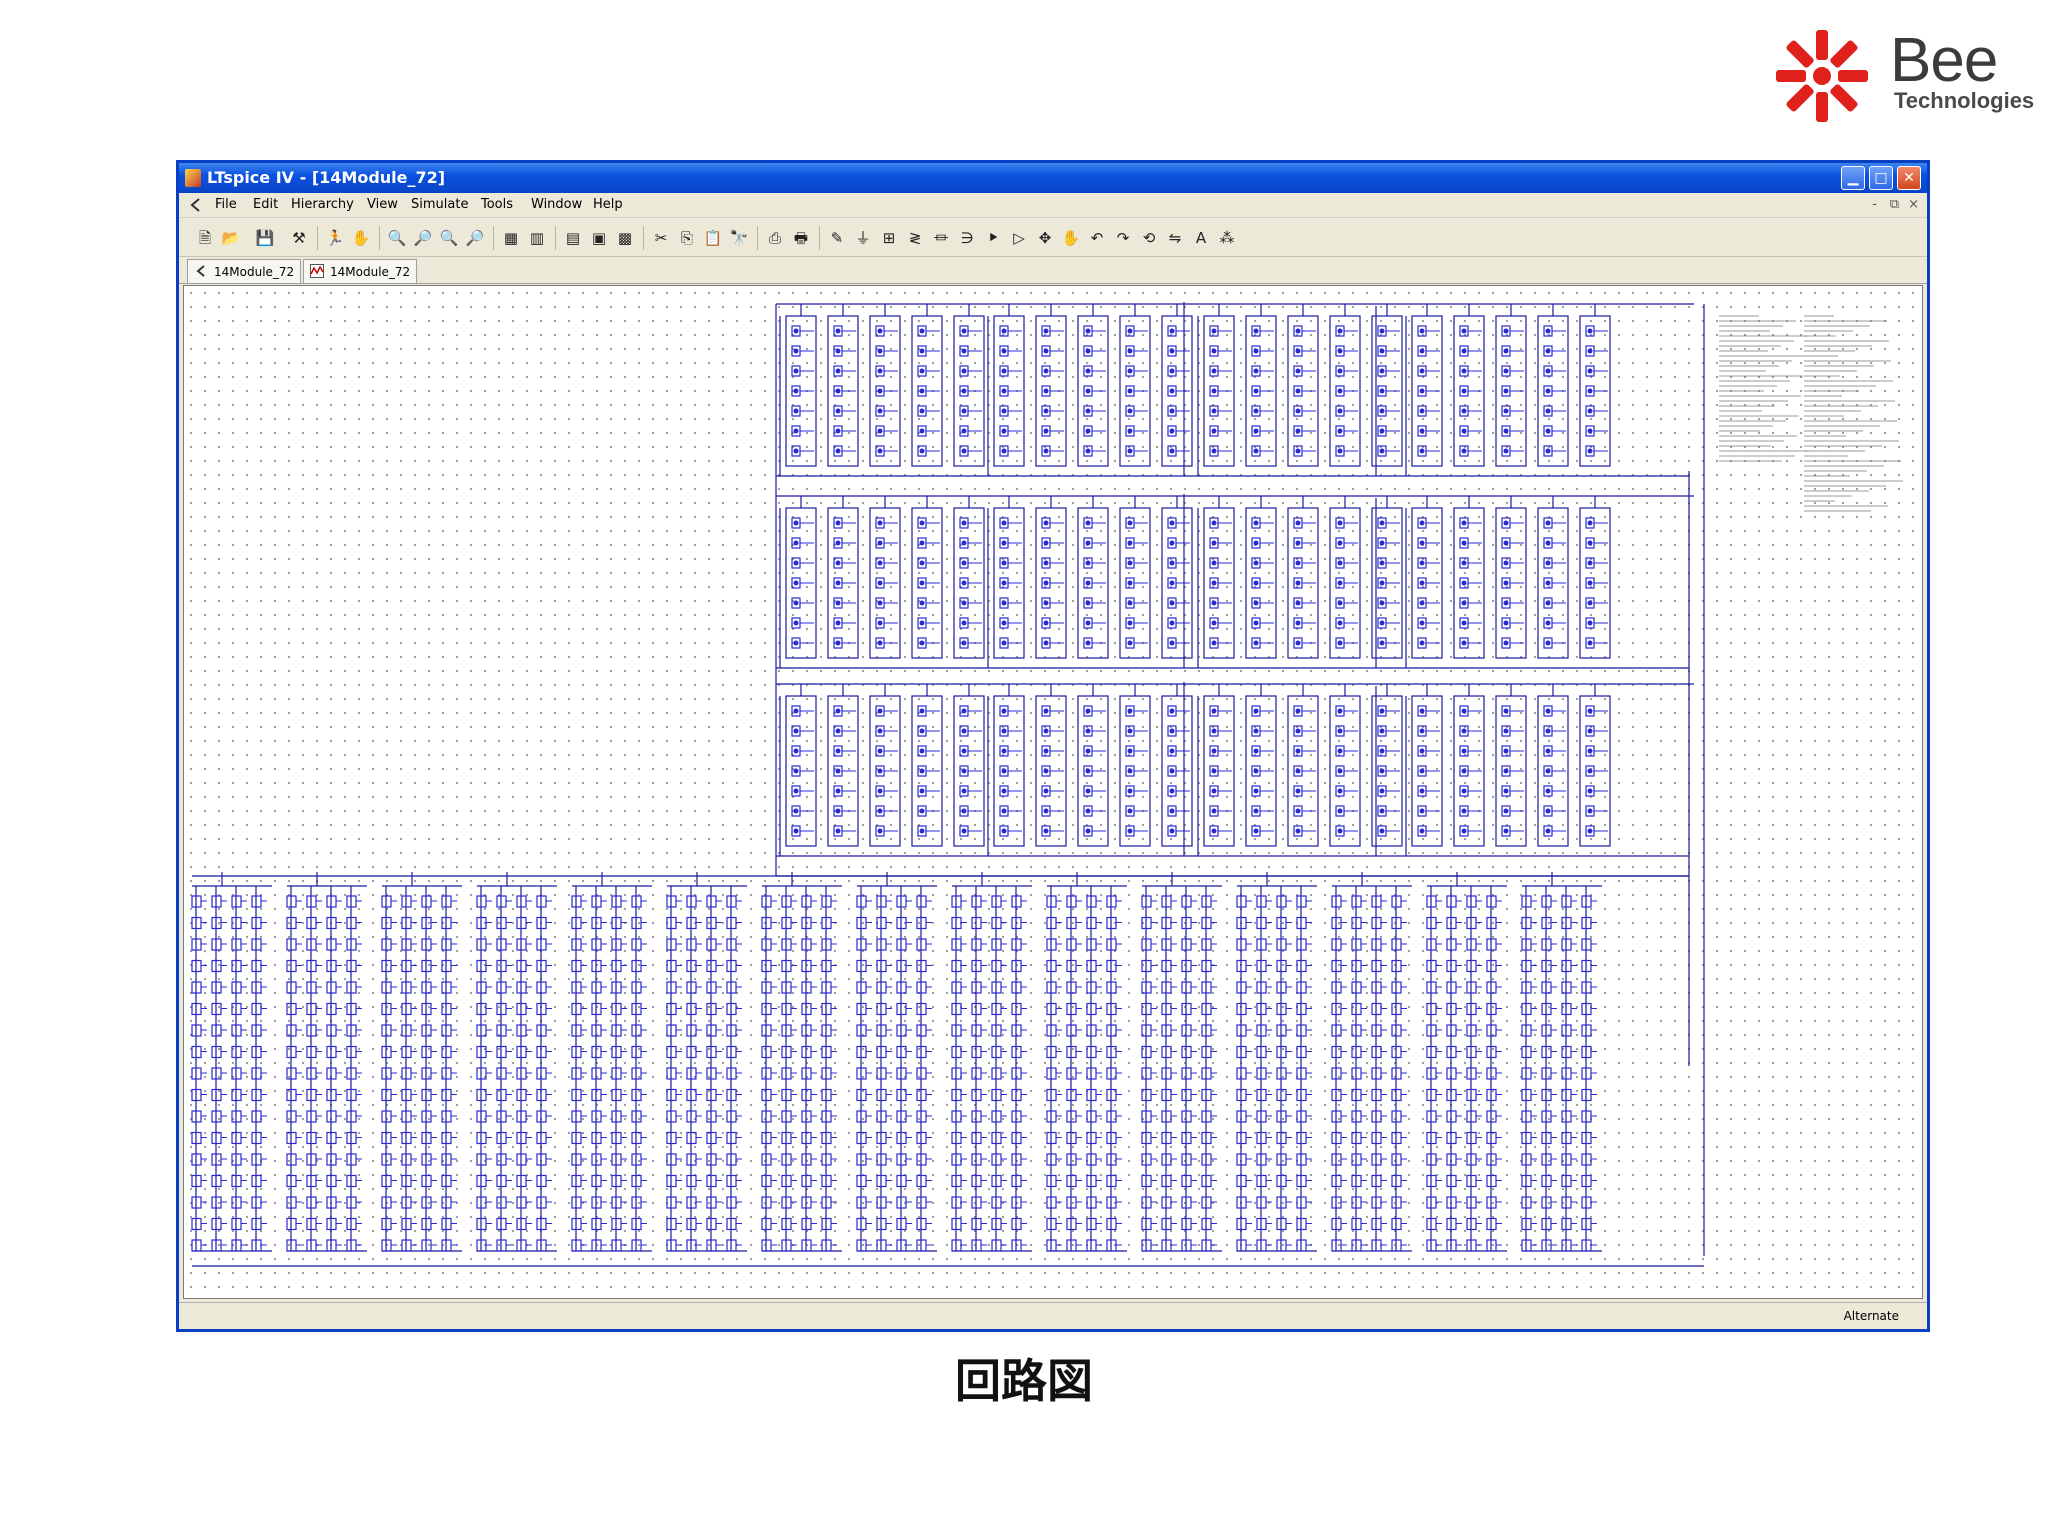 Image resolution: width=2048 pixels, height=1536 pixels. Describe the element at coordinates (713, 238) in the screenshot. I see `paste-icon: 📋` at that location.